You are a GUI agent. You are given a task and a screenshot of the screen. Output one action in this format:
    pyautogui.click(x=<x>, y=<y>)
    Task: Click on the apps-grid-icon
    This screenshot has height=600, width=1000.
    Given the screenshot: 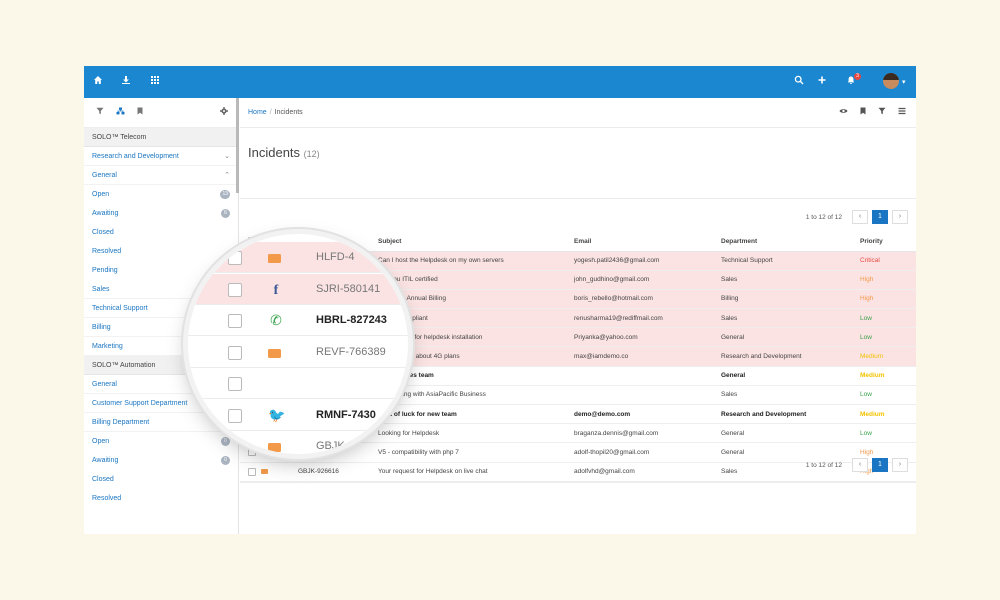 What is the action you would take?
    pyautogui.click(x=157, y=82)
    